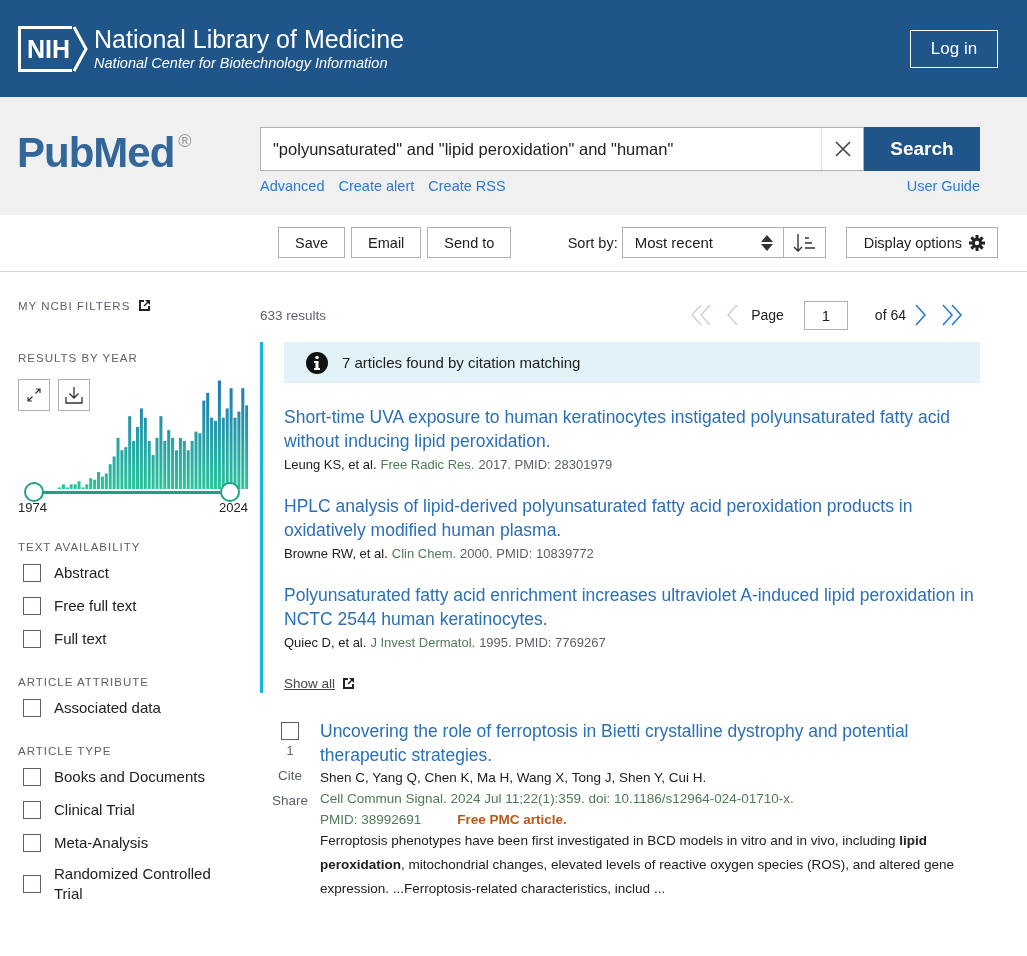 Image resolution: width=1027 pixels, height=956 pixels. Describe the element at coordinates (952, 315) in the screenshot. I see `last-page-icon` at that location.